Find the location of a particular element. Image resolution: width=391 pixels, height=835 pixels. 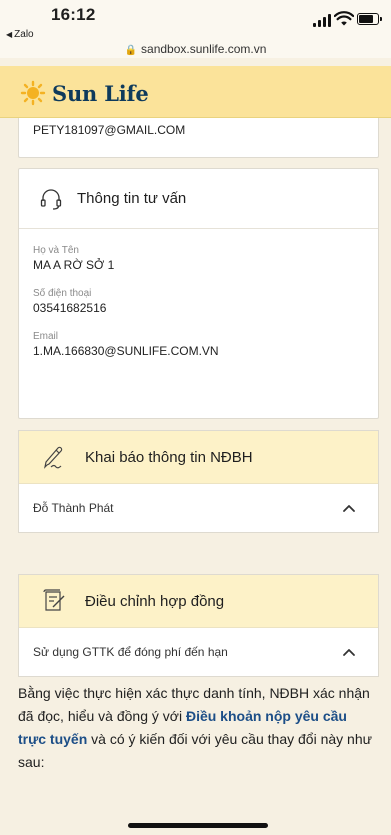

pen-icon is located at coordinates (53, 457).